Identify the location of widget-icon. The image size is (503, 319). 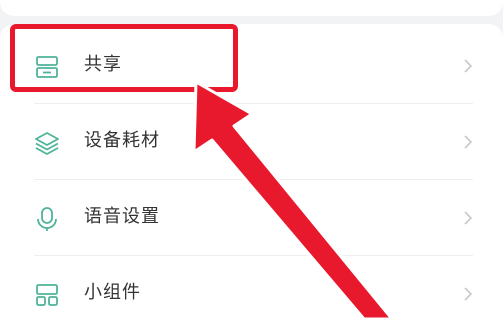
(47, 295).